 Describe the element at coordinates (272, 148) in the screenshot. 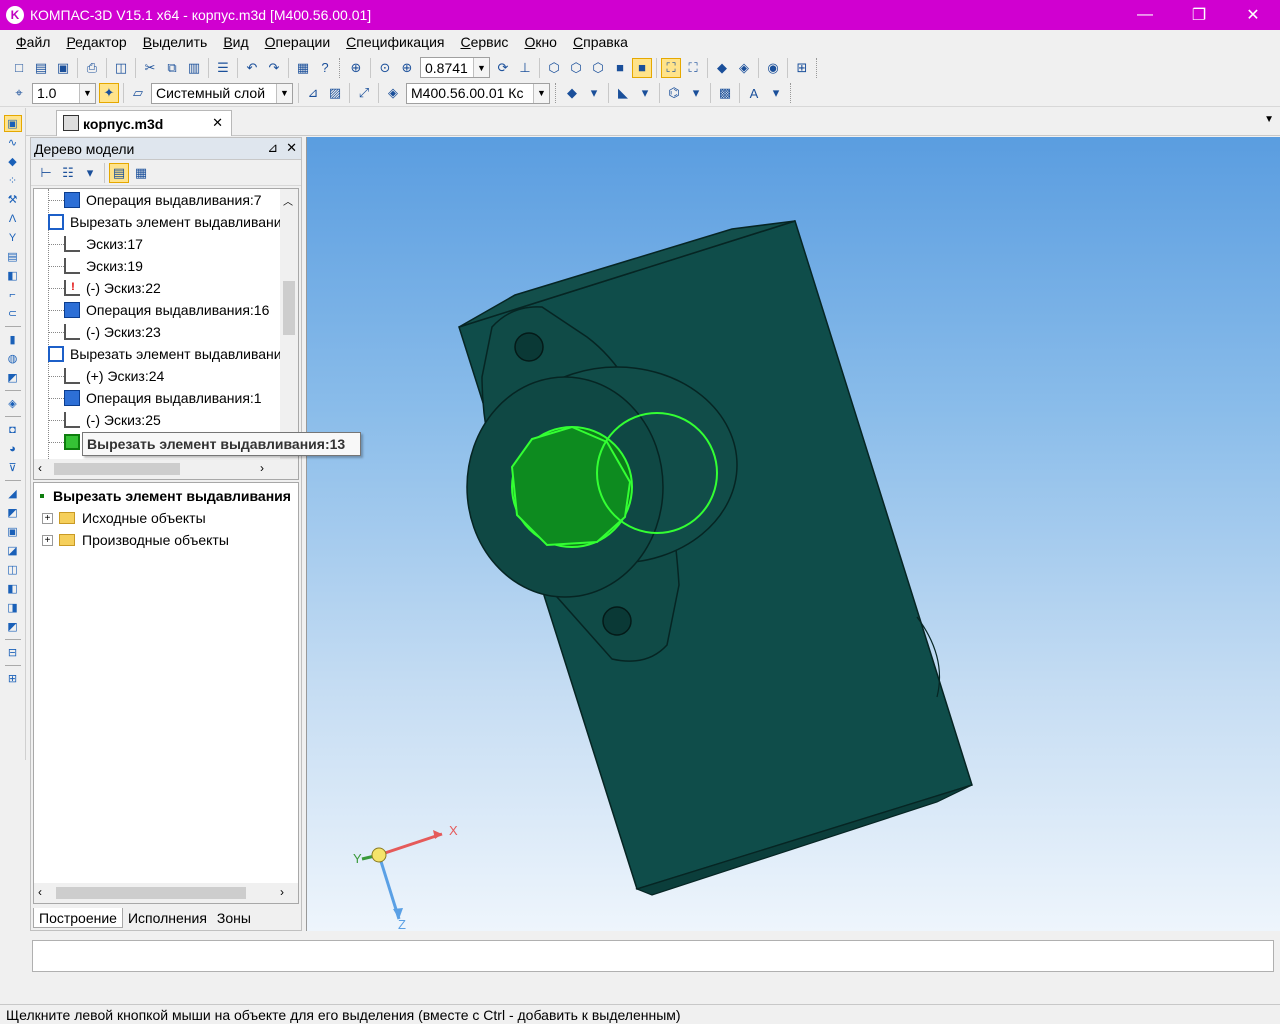

I see `pin-icon: ⊿` at that location.